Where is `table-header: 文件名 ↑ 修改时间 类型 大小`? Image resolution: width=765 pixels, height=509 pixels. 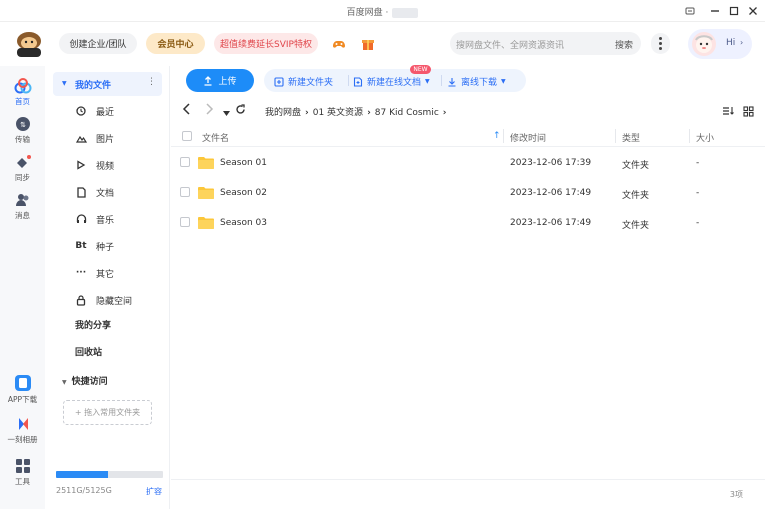 table-header: 文件名 ↑ 修改时间 类型 大小 is located at coordinates (468, 136).